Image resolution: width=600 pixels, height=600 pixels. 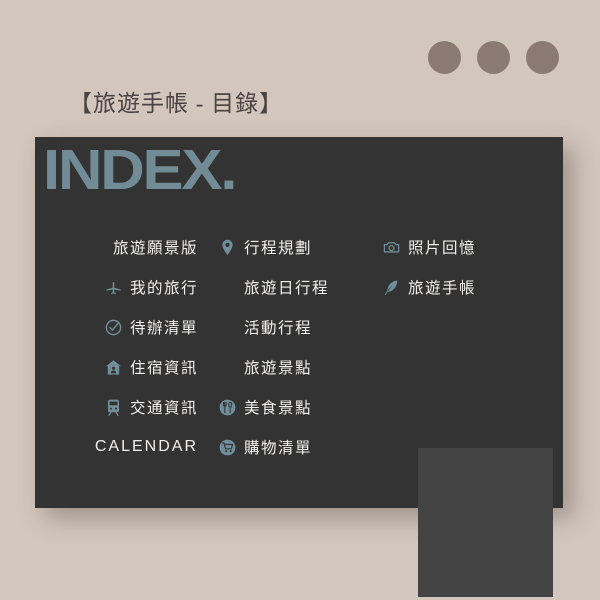 What do you see at coordinates (113, 367) in the screenshot?
I see `house-icon` at bounding box center [113, 367].